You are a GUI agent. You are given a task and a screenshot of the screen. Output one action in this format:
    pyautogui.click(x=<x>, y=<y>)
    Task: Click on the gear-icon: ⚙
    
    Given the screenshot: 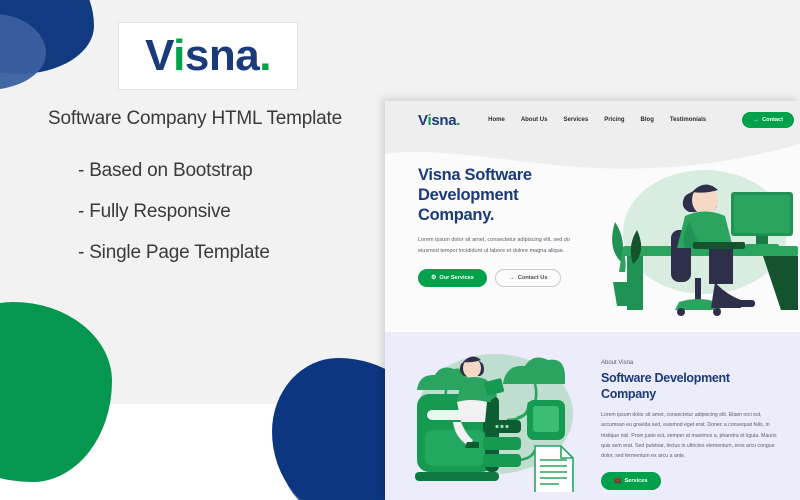 What is the action you would take?
    pyautogui.click(x=434, y=277)
    